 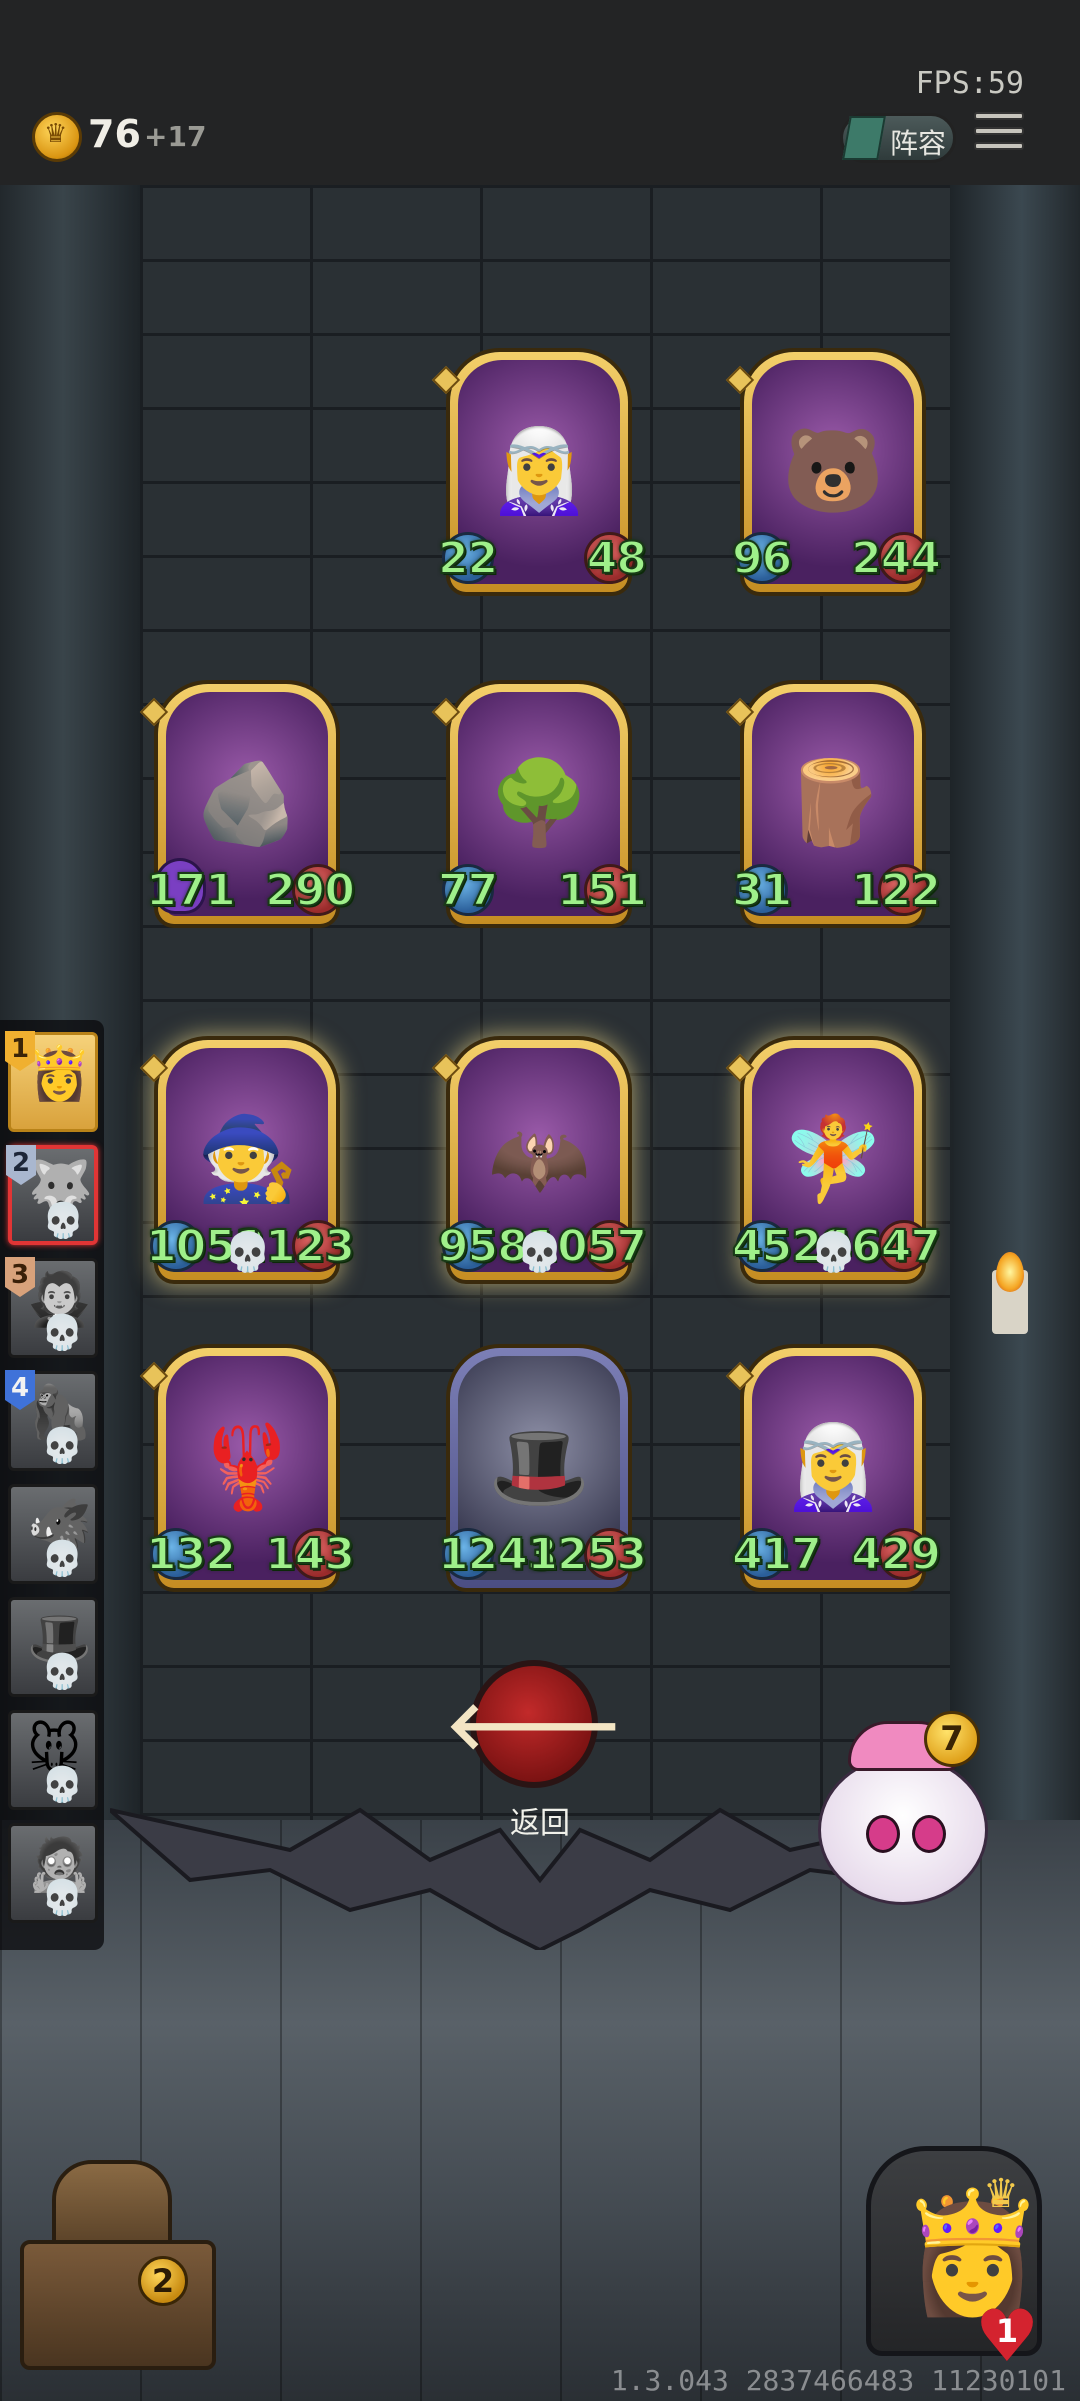 I want to click on treasure-chest: 2, so click(x=117, y=2270).